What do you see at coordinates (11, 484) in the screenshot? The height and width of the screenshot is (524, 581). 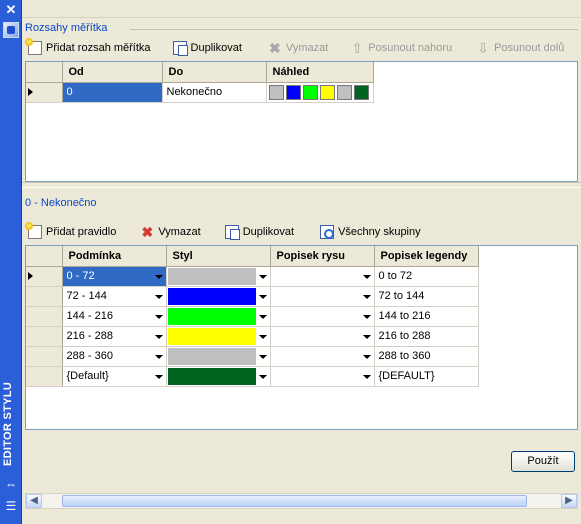 I see `collapse-arrows-icon: ⇔` at bounding box center [11, 484].